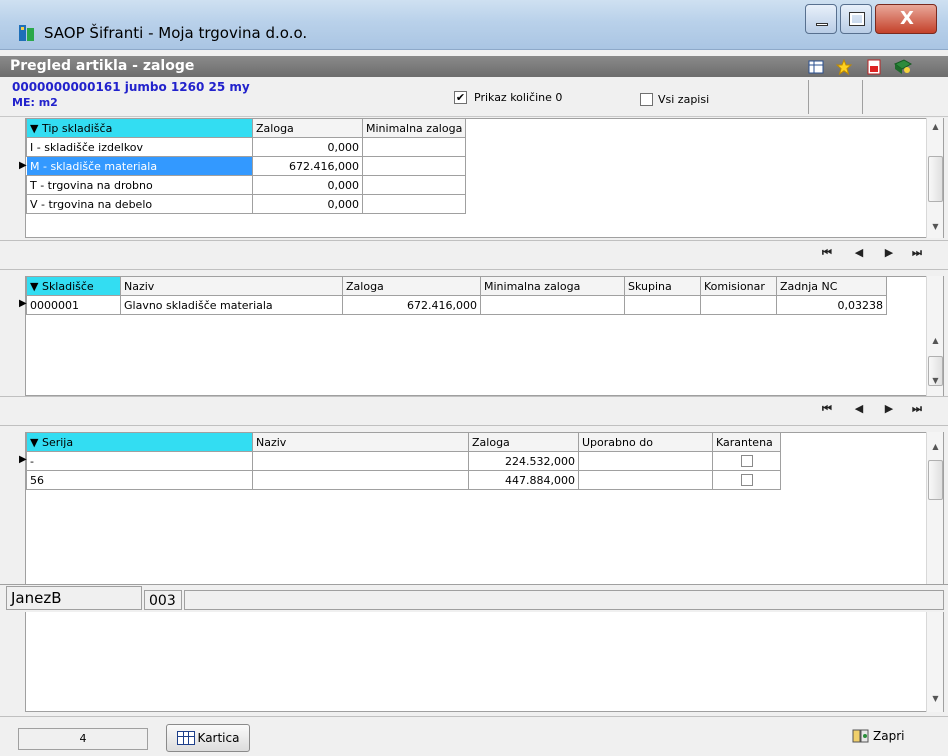 Image resolution: width=948 pixels, height=756 pixels. Describe the element at coordinates (523, 461) in the screenshot. I see `cell-stock: 224.532,000` at that location.